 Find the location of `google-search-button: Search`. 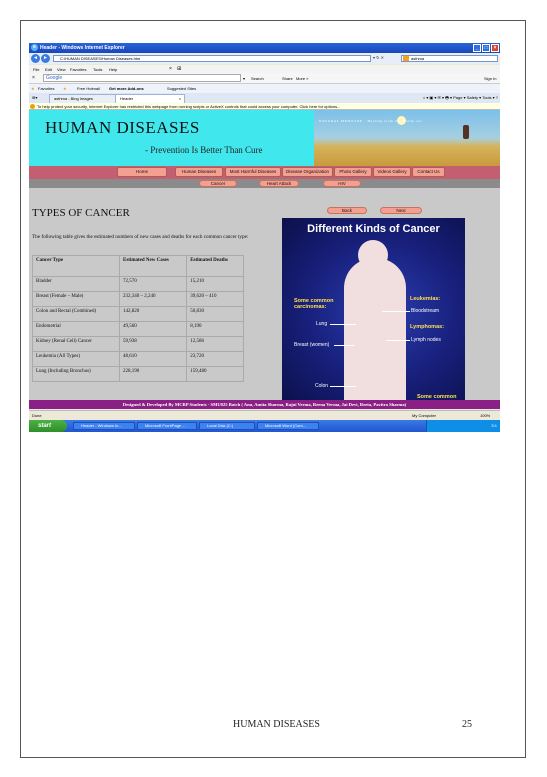

google-search-button: Search is located at coordinates (257, 78).